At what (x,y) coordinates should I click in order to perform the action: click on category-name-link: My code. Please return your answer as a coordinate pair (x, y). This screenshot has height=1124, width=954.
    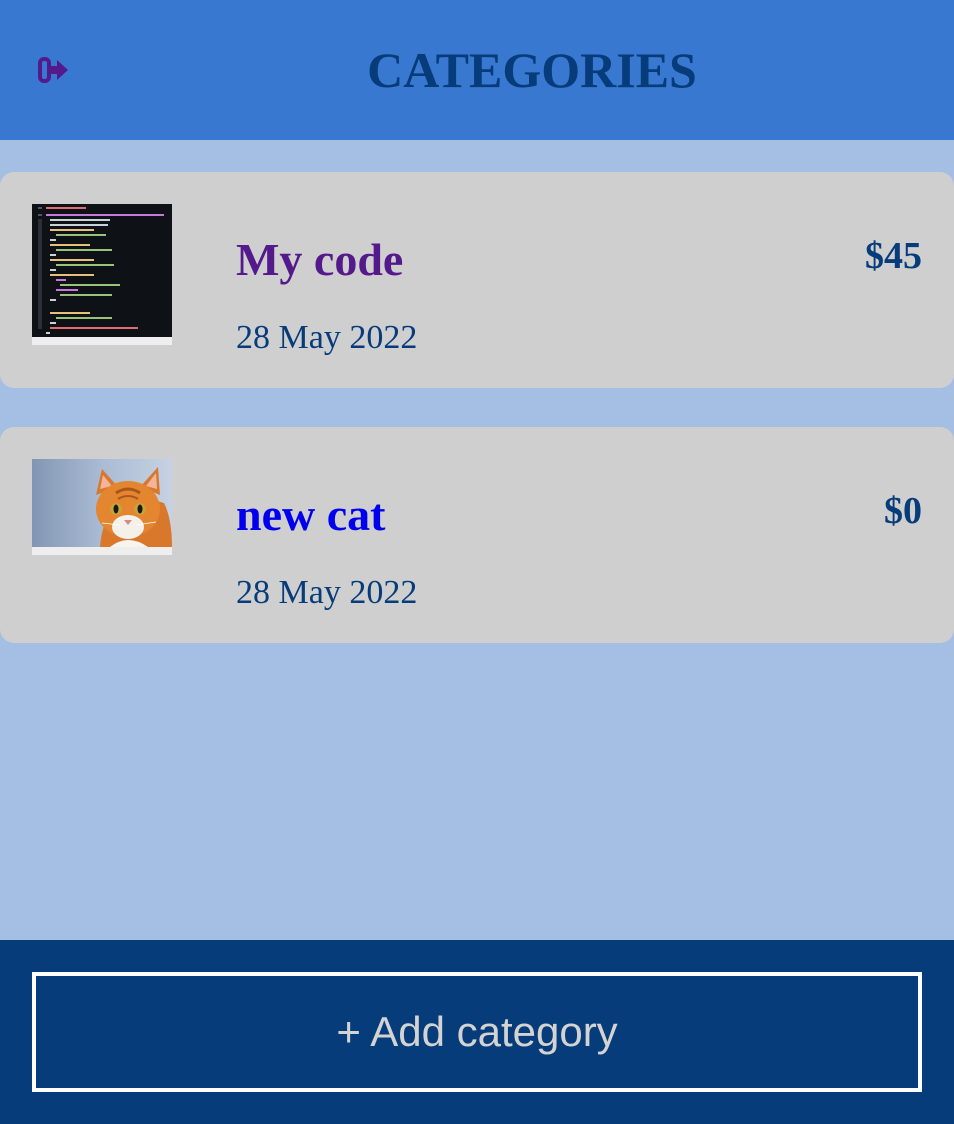
    Looking at the image, I should click on (319, 260).